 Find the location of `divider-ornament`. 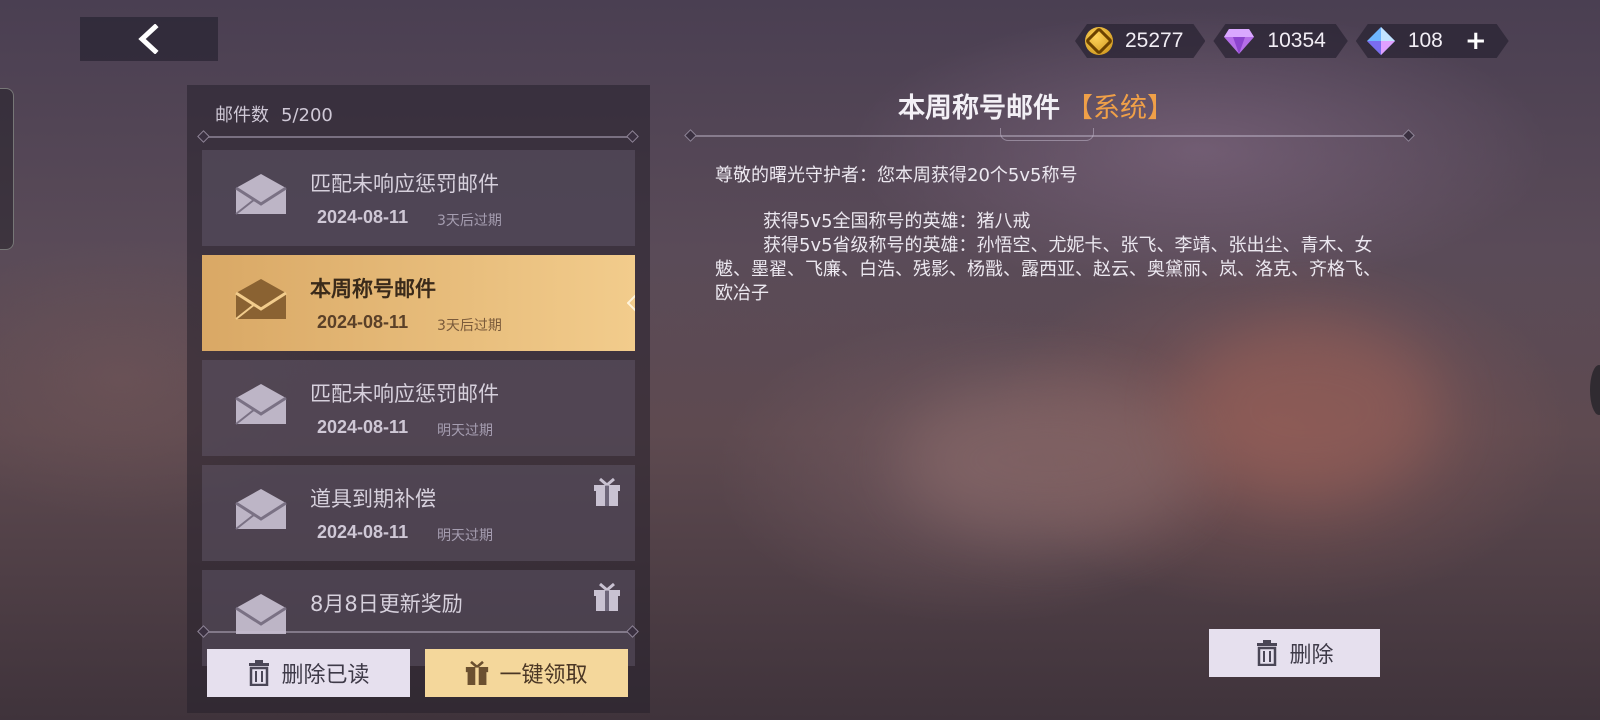

divider-ornament is located at coordinates (1047, 134).